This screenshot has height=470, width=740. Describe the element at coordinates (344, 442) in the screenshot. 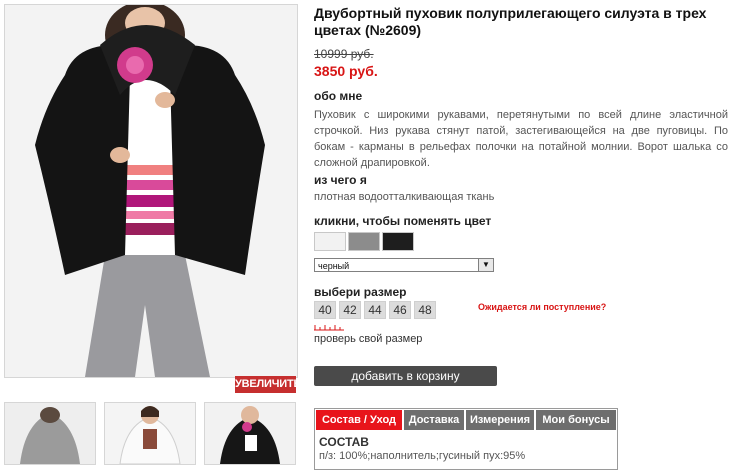

I see `tab-content-title: СОСТАВ` at that location.